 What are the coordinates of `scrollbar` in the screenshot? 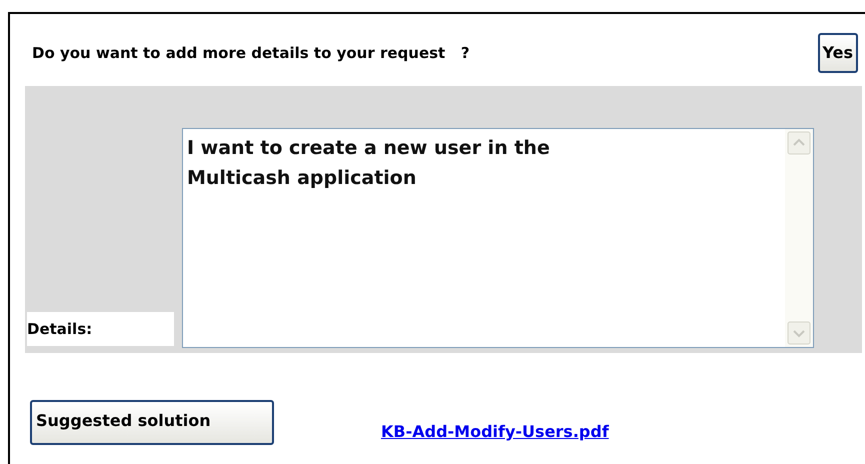 It's located at (799, 238).